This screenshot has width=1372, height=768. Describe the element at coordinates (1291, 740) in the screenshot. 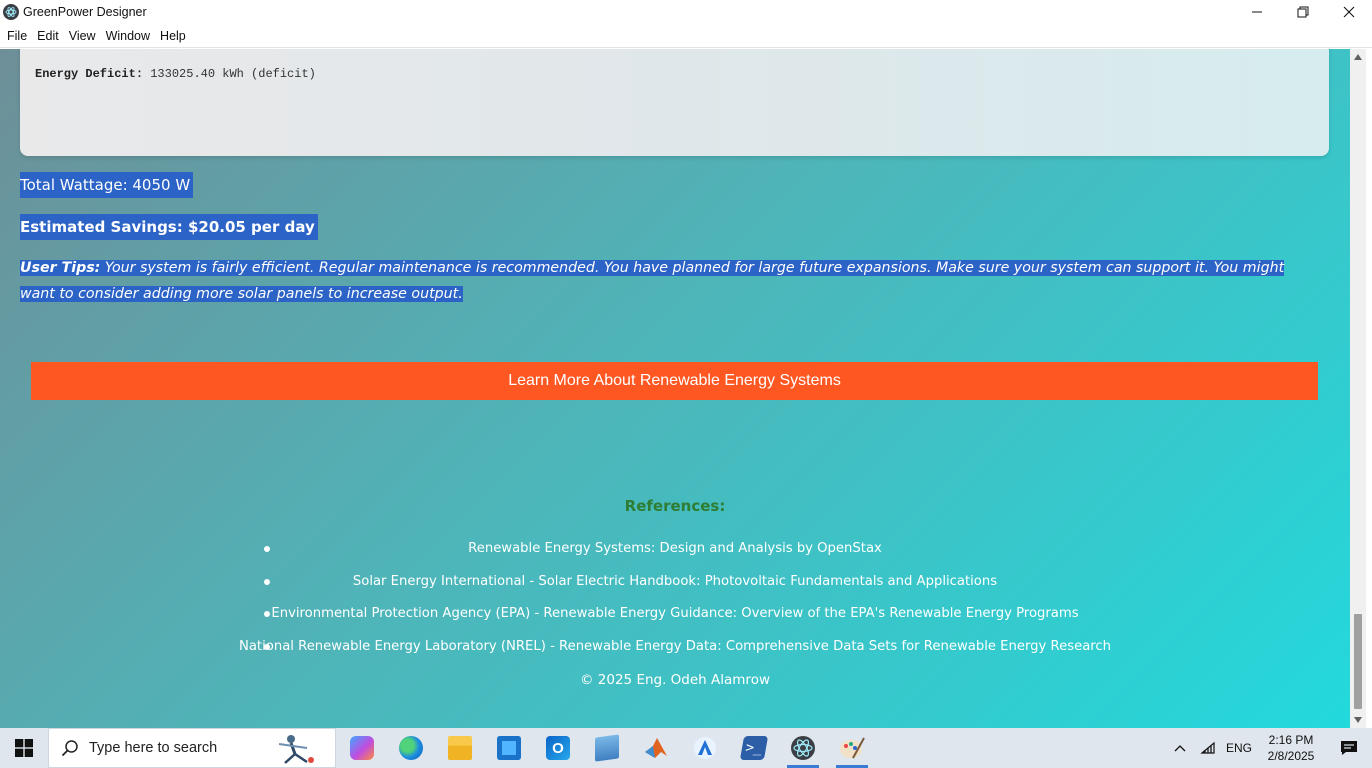

I see `clock-time: 2:16 PM` at that location.